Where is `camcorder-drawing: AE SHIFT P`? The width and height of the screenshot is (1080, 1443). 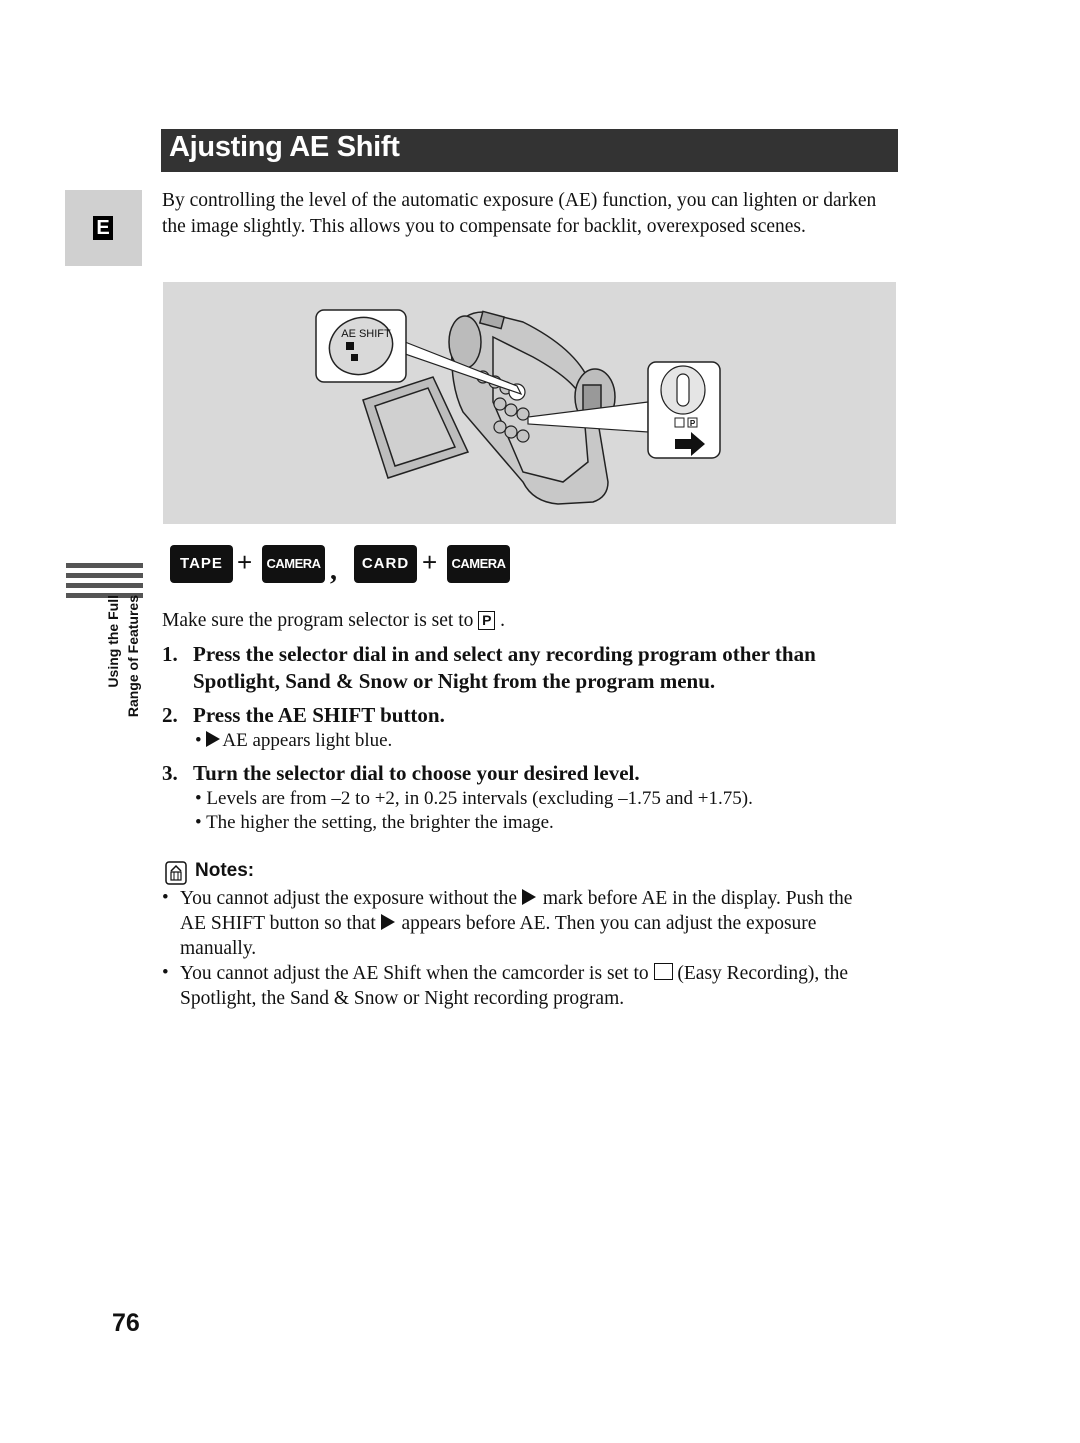 camcorder-drawing: AE SHIFT P is located at coordinates (518, 407).